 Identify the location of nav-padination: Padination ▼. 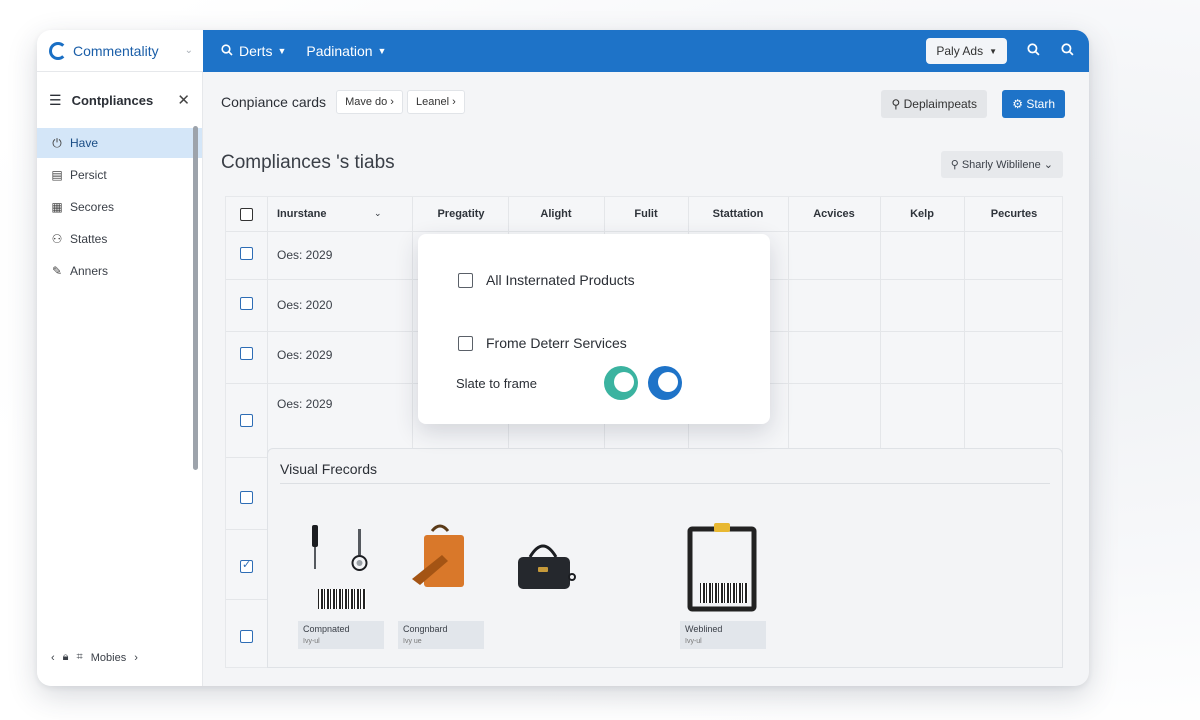
(346, 51).